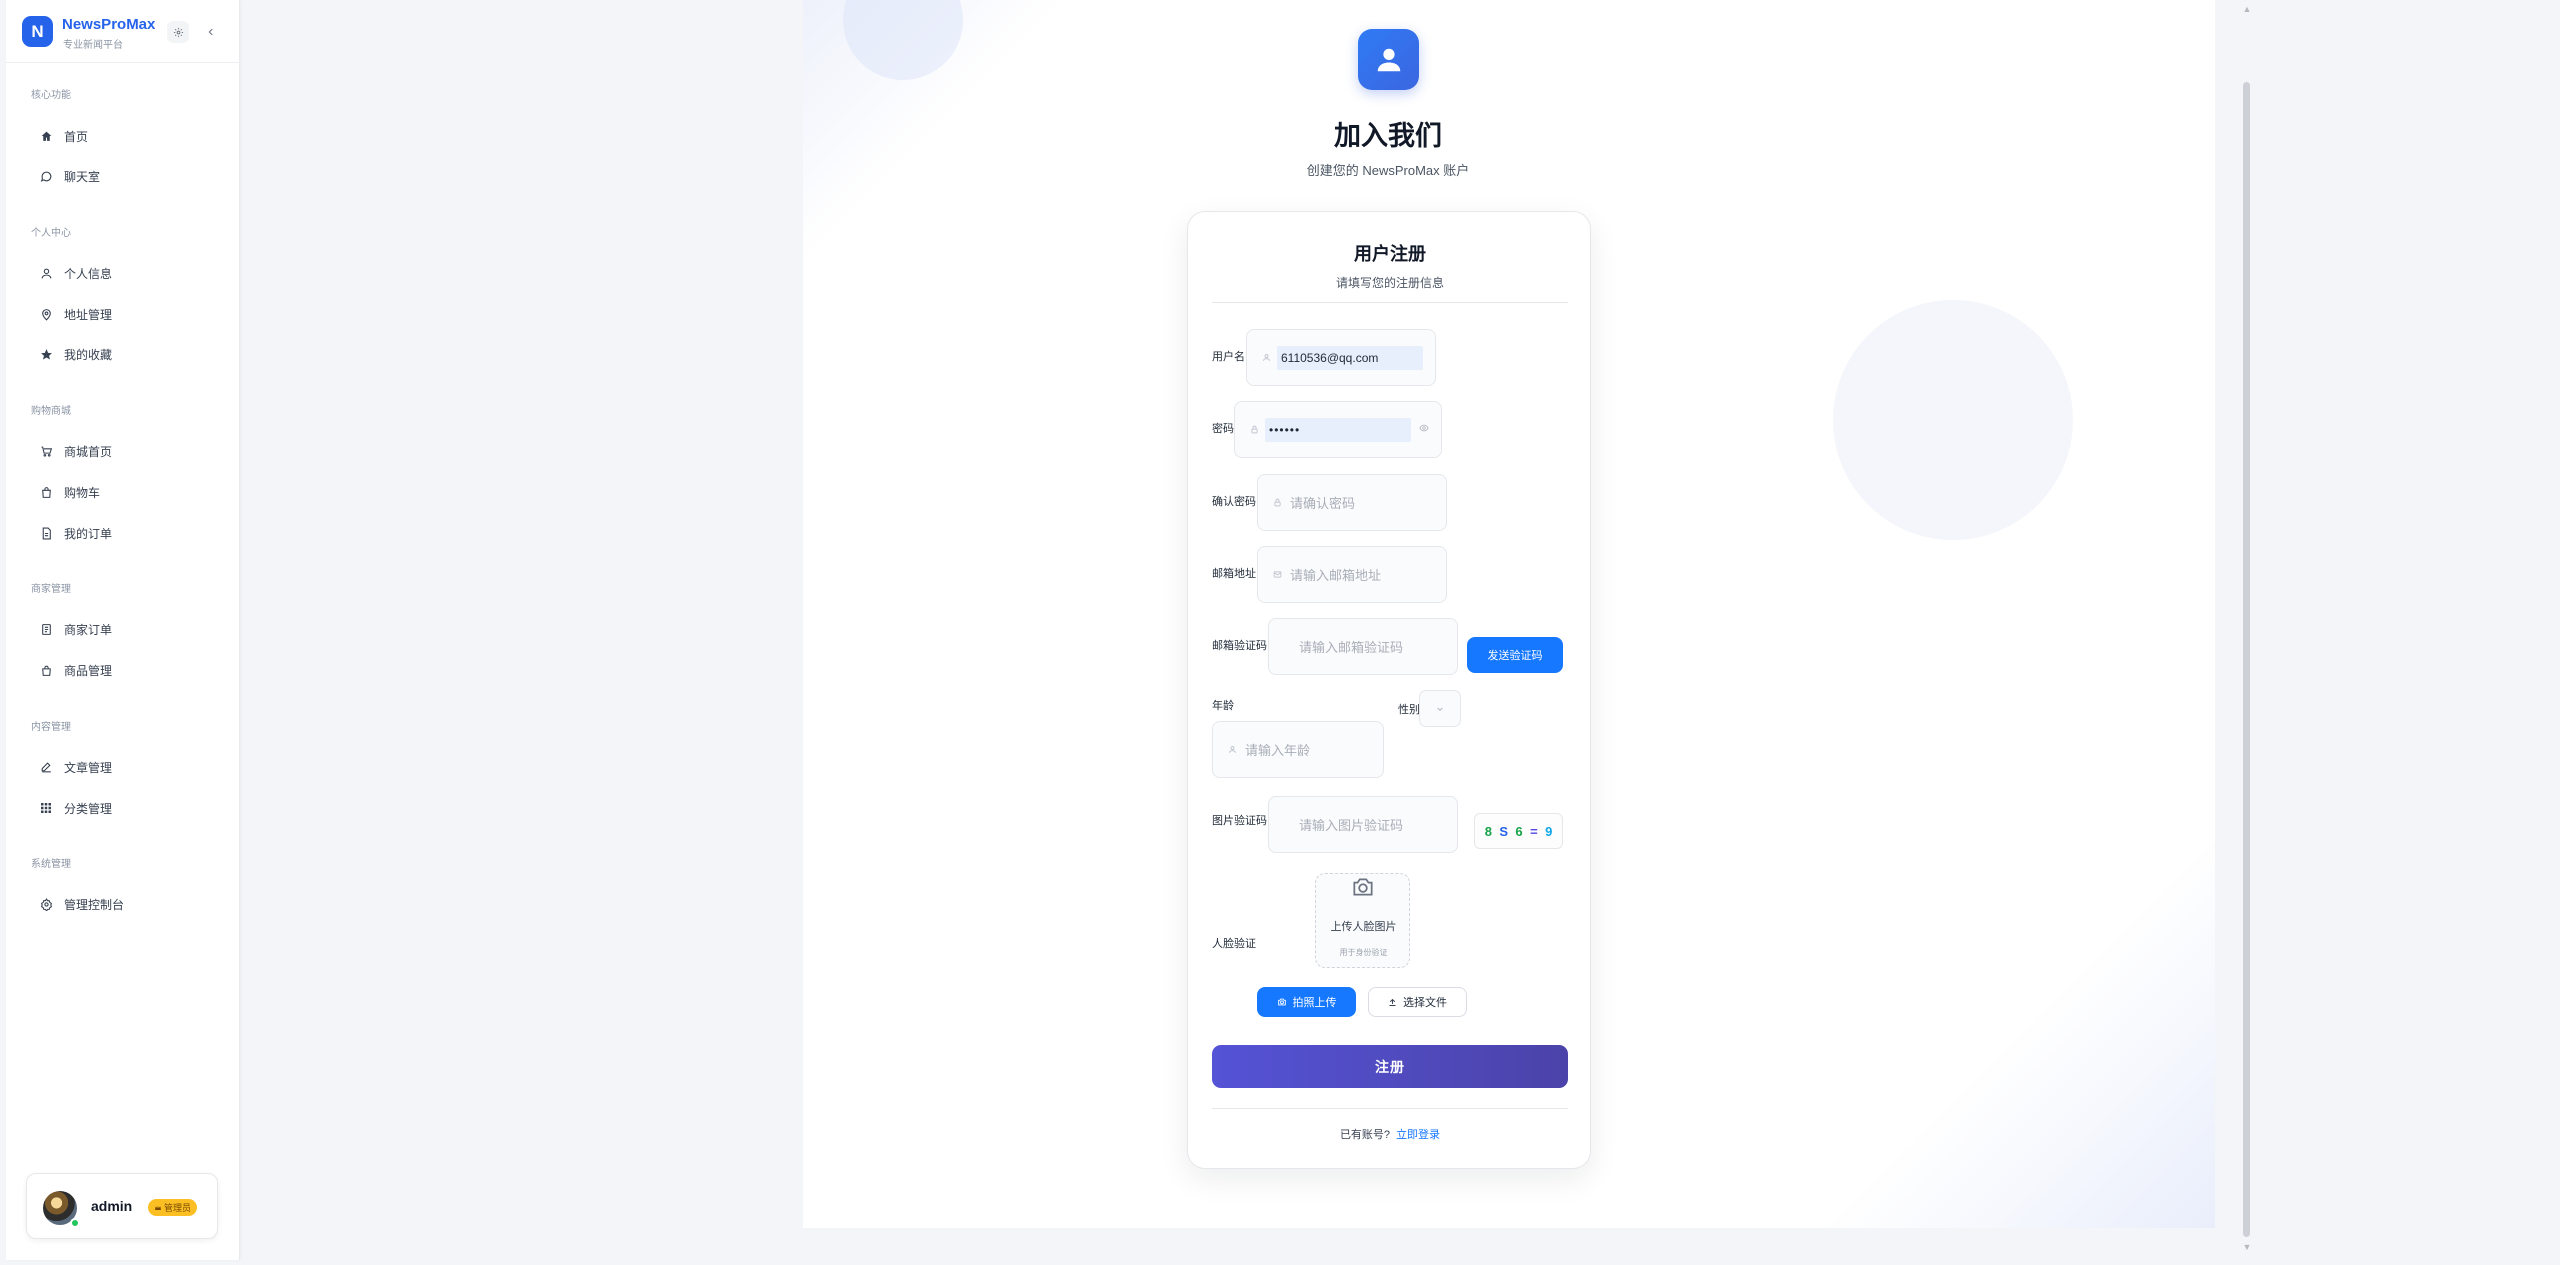  What do you see at coordinates (46, 904) in the screenshot?
I see `settings-icon` at bounding box center [46, 904].